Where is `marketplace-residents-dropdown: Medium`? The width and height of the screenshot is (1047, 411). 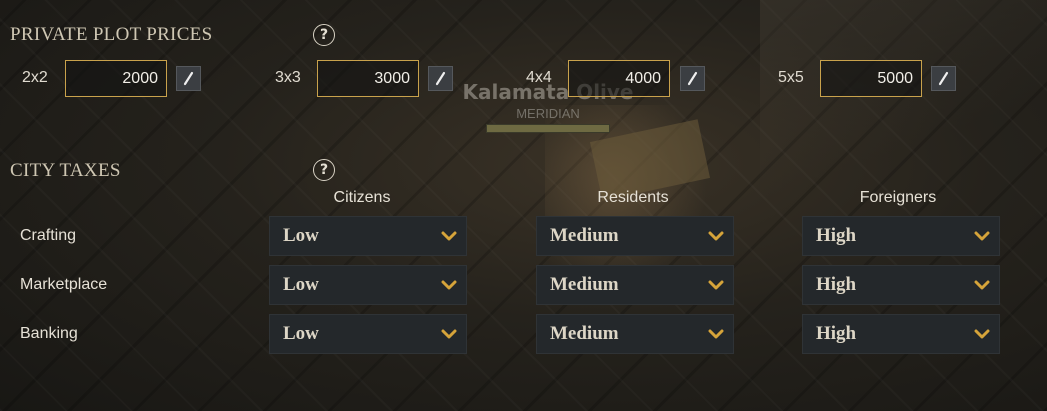
marketplace-residents-dropdown: Medium is located at coordinates (635, 285).